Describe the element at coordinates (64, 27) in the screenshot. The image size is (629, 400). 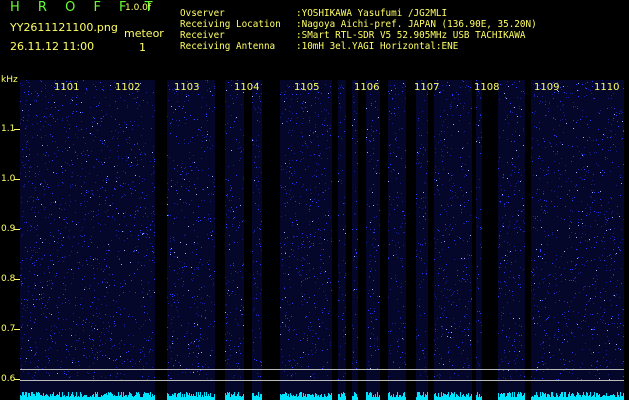
I see `image-filename: YY2611121100.png` at that location.